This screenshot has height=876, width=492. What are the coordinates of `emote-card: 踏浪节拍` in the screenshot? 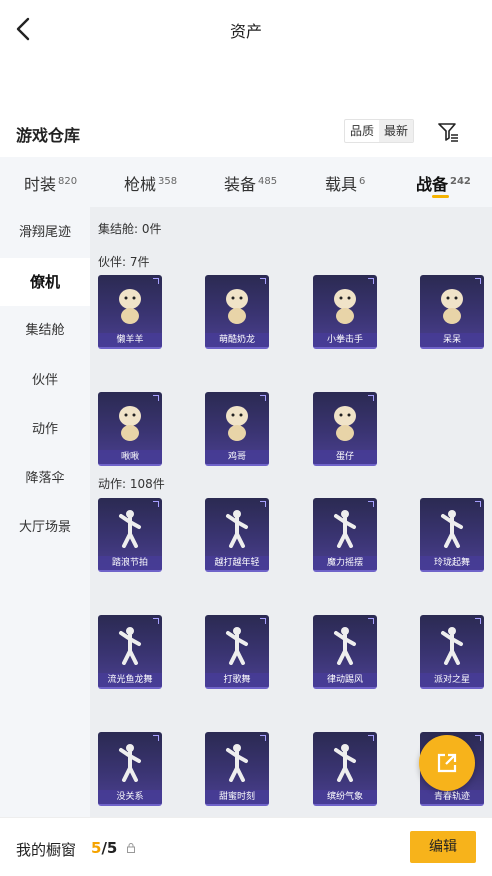 It's located at (130, 535).